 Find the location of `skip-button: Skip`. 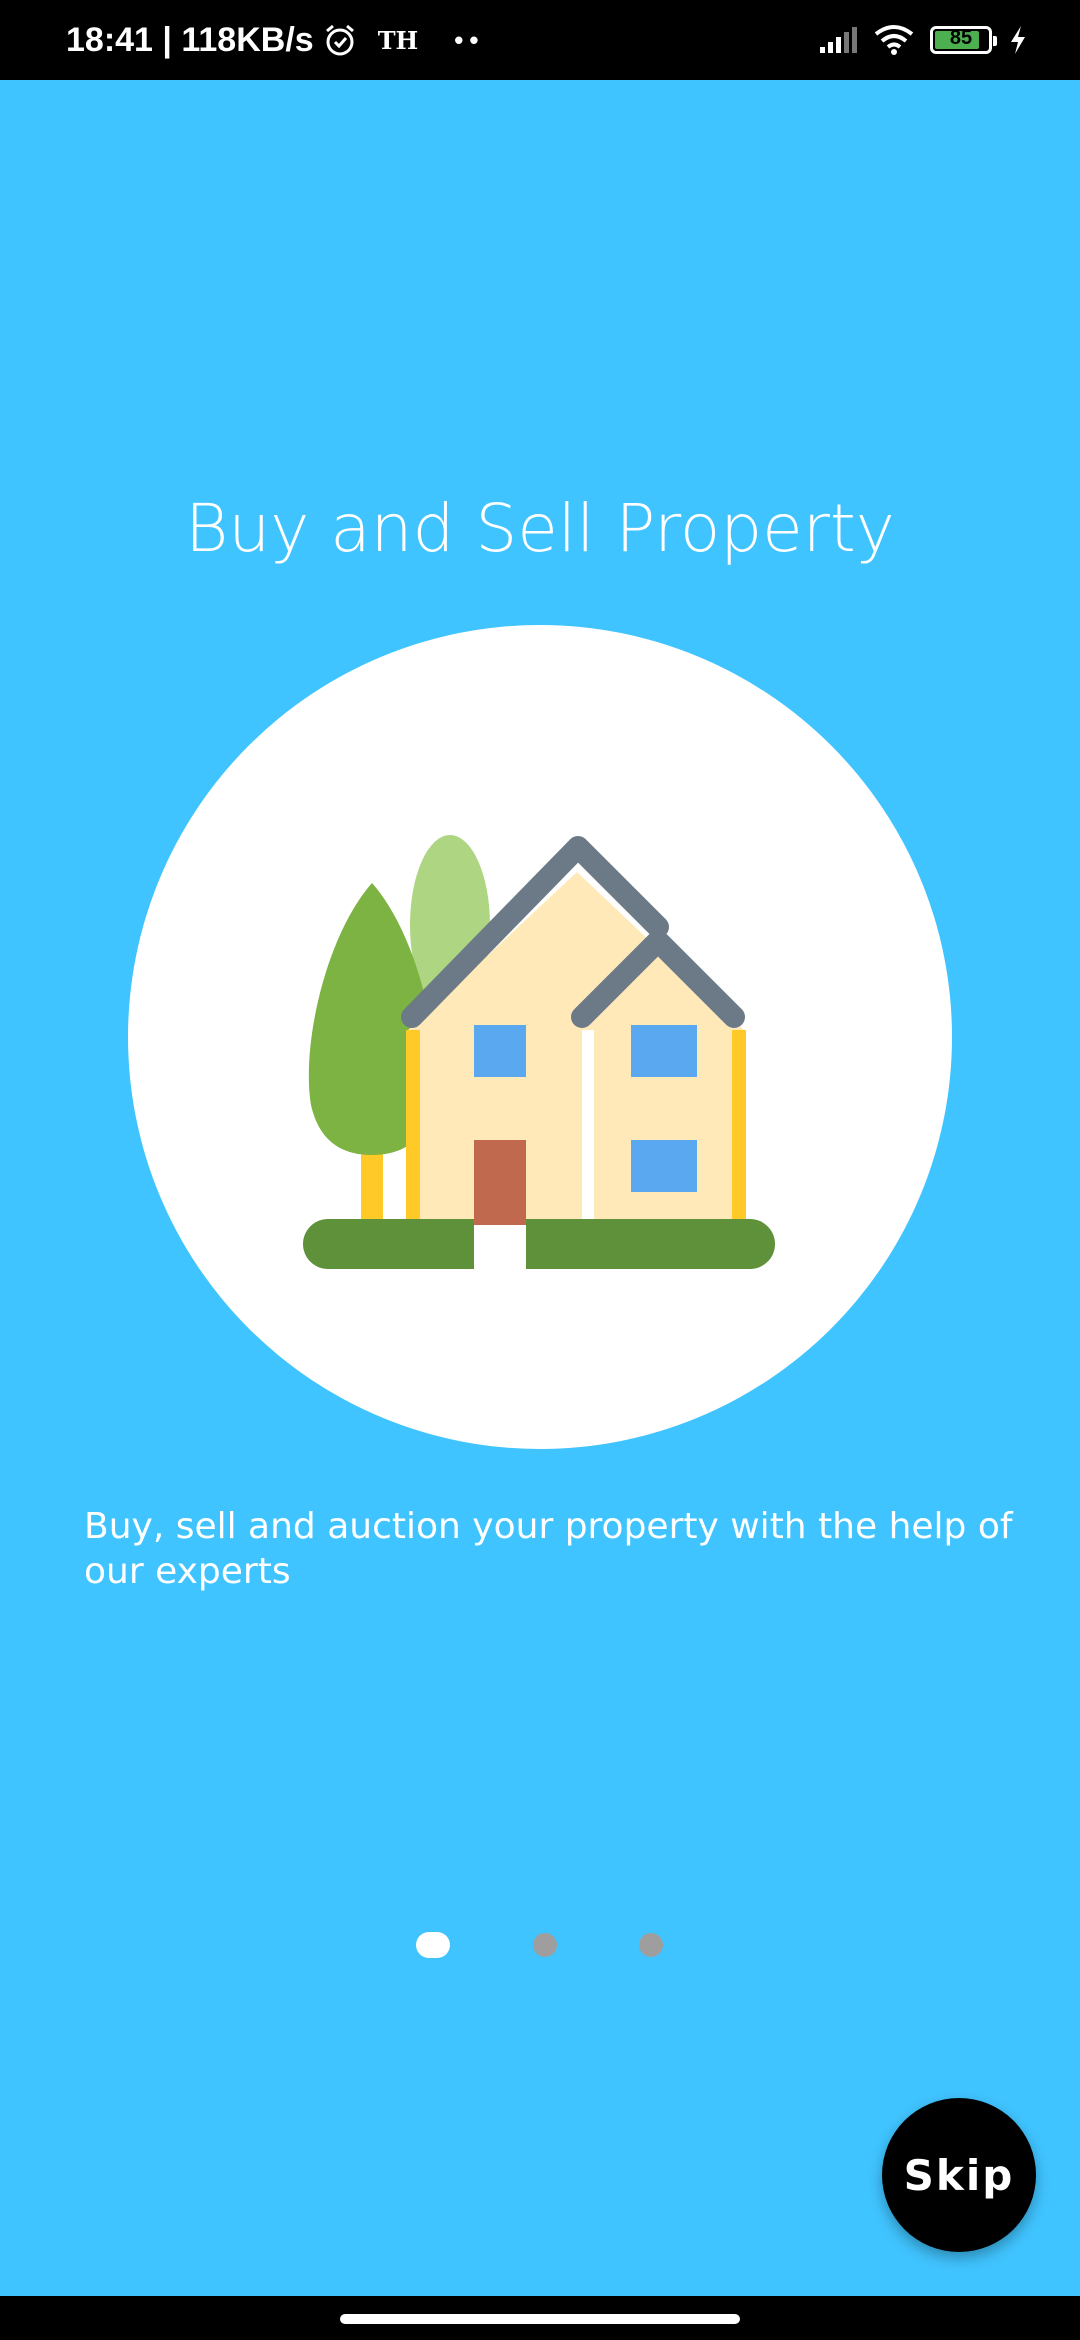

skip-button: Skip is located at coordinates (959, 2175).